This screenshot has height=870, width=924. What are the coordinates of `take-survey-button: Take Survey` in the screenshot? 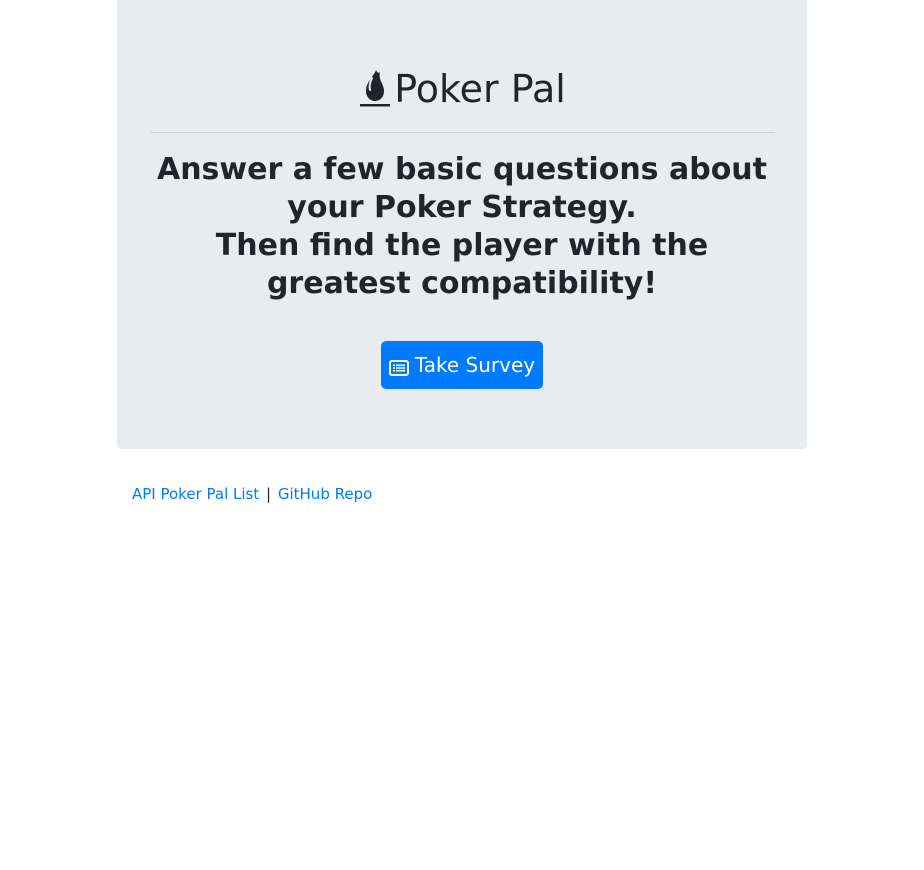 It's located at (462, 365).